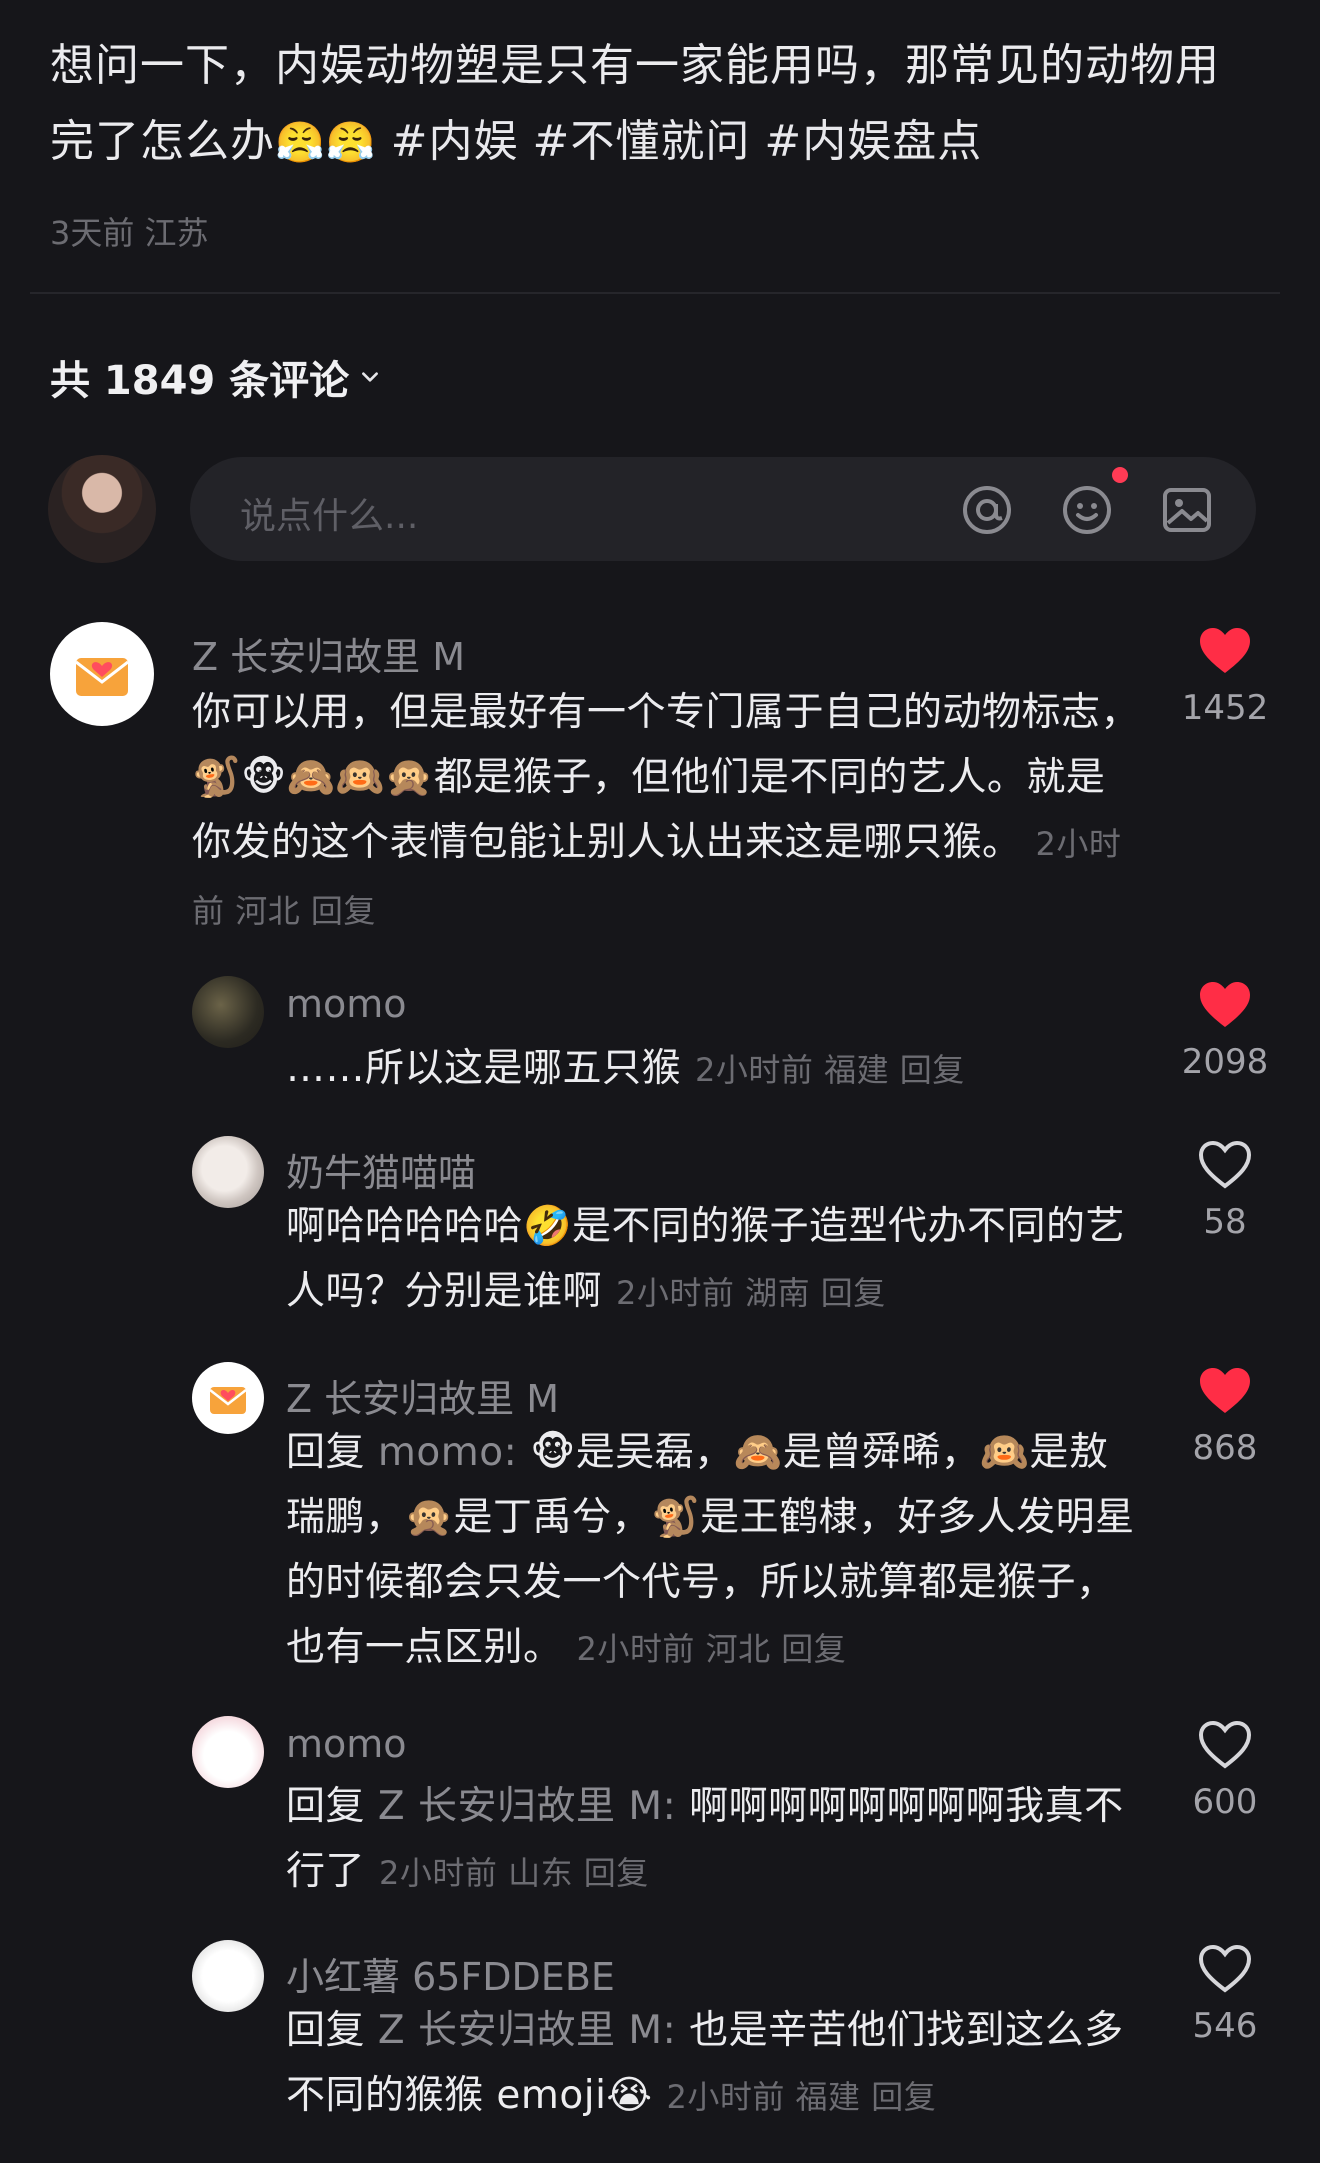 The height and width of the screenshot is (2163, 1320). What do you see at coordinates (716, 1840) in the screenshot?
I see `comment-body: 回复 Z 长安归故里 M: 啊啊啊啊啊啊啊啊我真不行了 2小时前 山东 回复` at bounding box center [716, 1840].